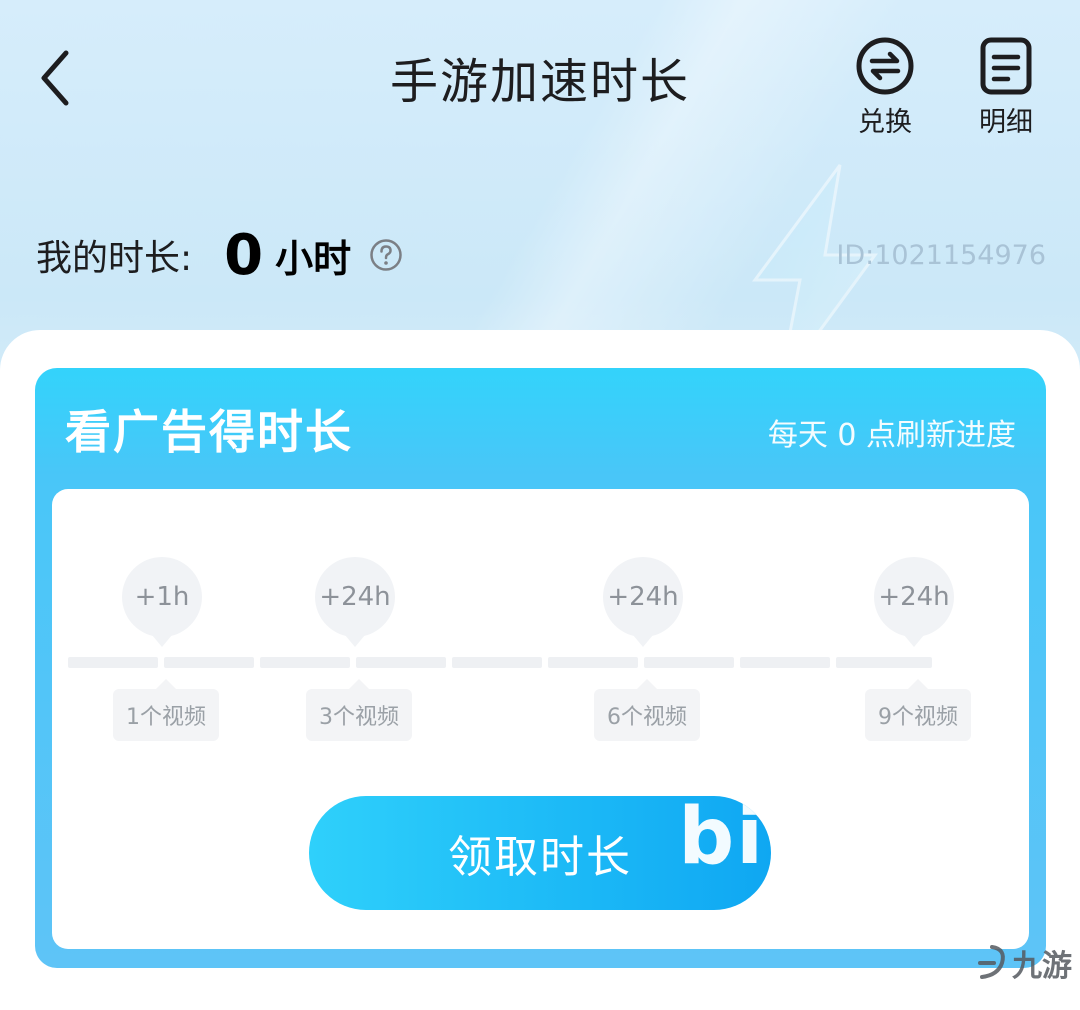 The width and height of the screenshot is (1080, 1010). I want to click on milestone-video-count: 6个视频, so click(647, 710).